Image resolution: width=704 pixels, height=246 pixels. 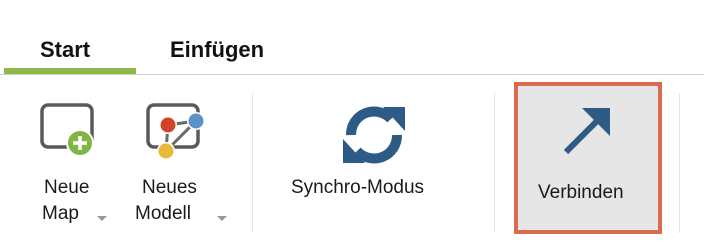 What do you see at coordinates (581, 192) in the screenshot?
I see `connect-label: Verbinden` at bounding box center [581, 192].